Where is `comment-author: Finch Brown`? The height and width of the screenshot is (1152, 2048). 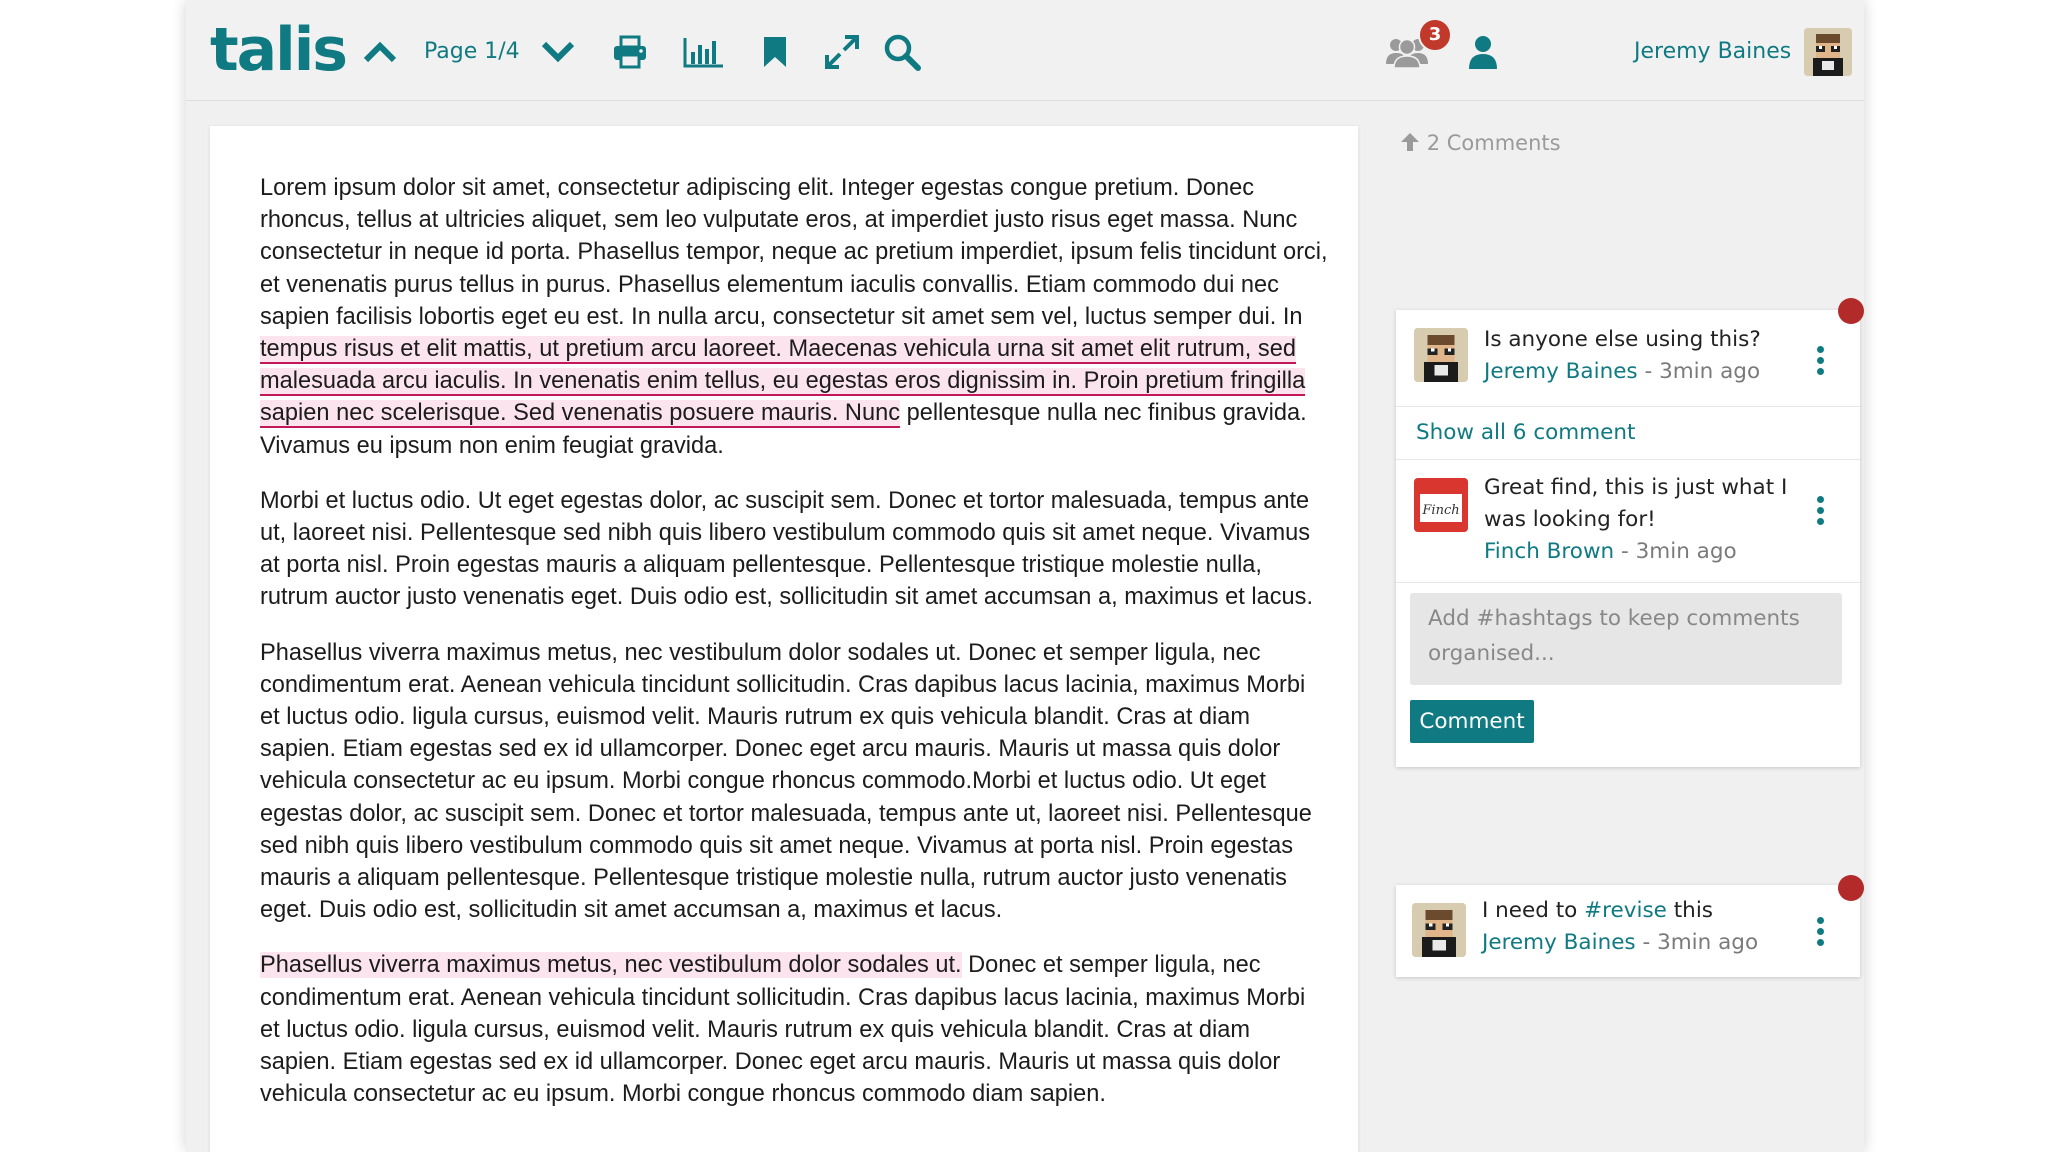
comment-author: Finch Brown is located at coordinates (1549, 551).